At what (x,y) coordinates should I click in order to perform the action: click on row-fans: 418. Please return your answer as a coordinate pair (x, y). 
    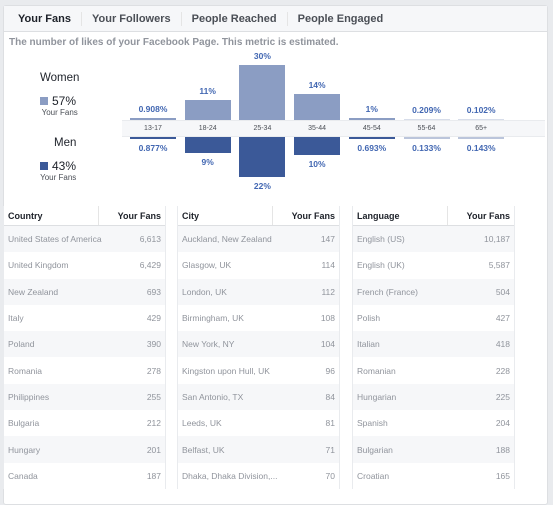
    Looking at the image, I should click on (502, 344).